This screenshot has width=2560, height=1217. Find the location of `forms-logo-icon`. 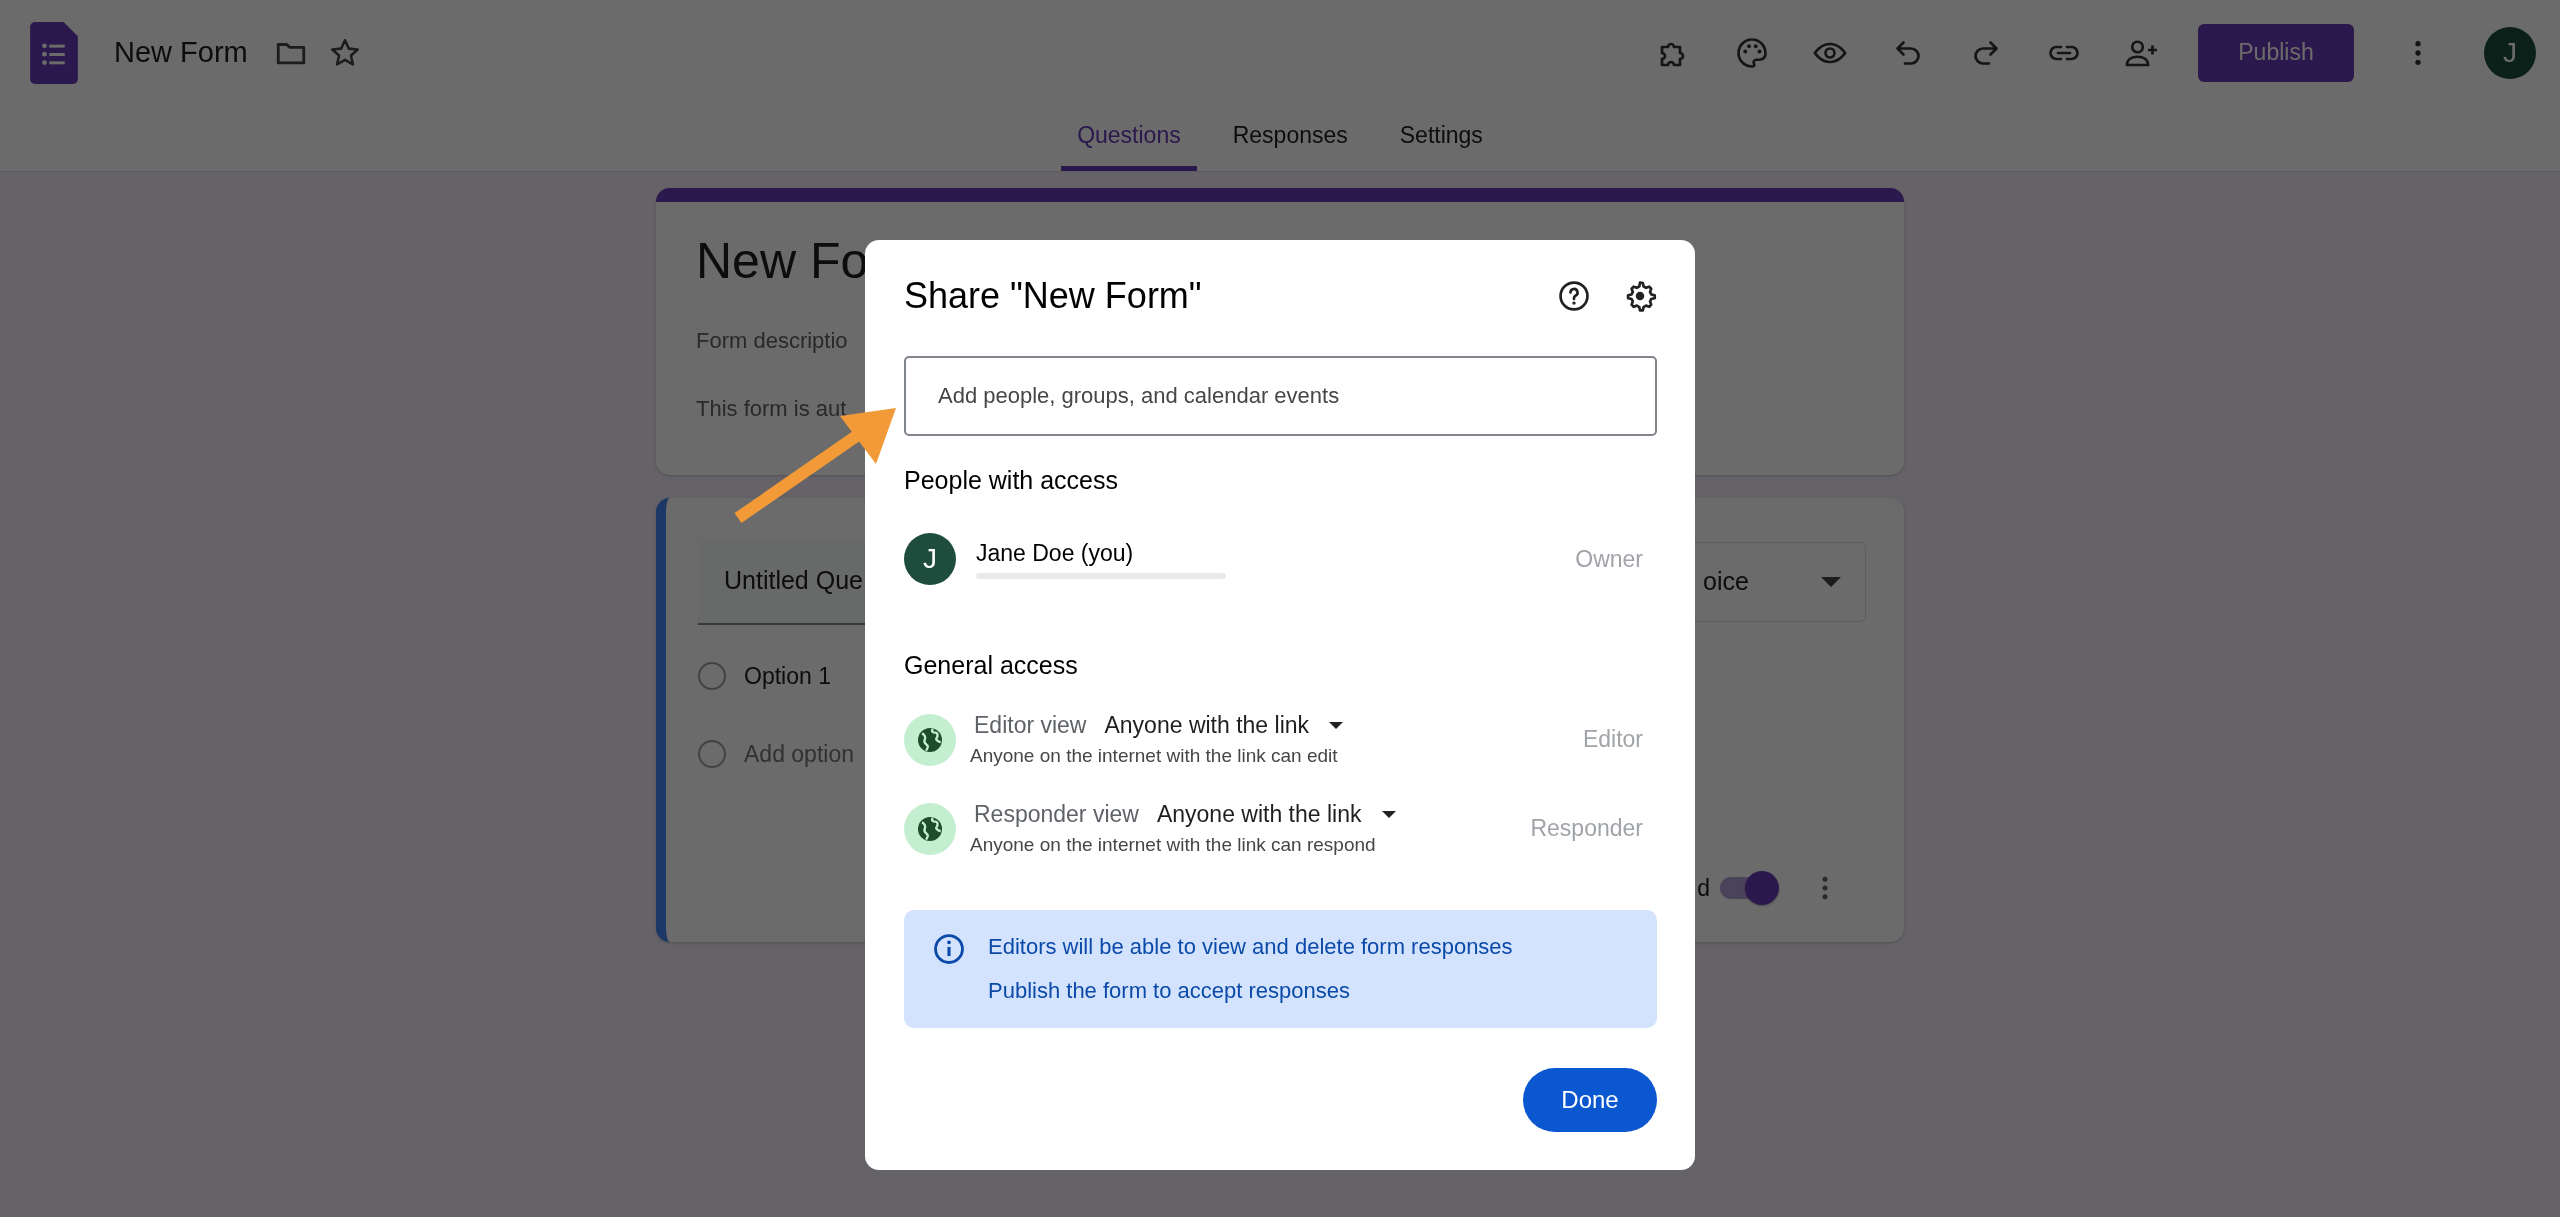

forms-logo-icon is located at coordinates (54, 52).